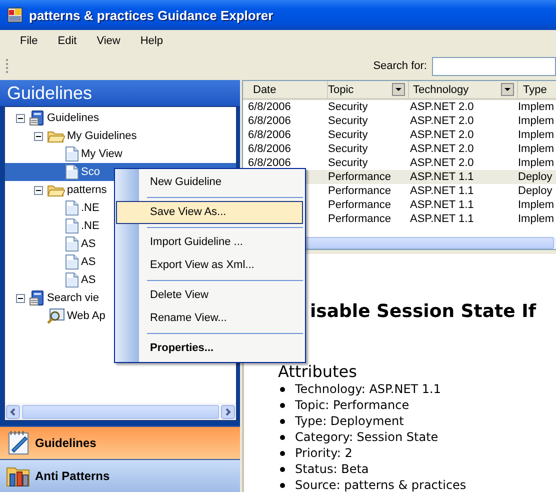 The height and width of the screenshot is (492, 556). What do you see at coordinates (400, 66) in the screenshot?
I see `search-label: Search for:` at bounding box center [400, 66].